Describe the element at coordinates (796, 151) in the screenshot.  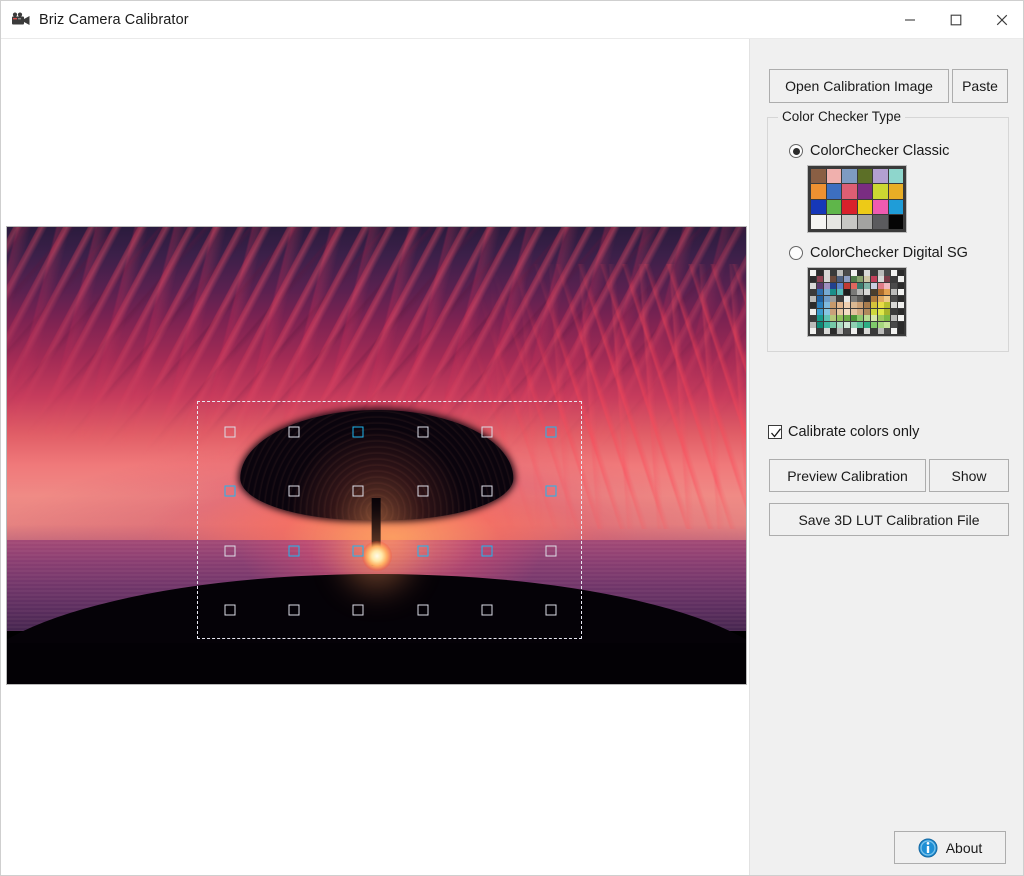
I see `radio-classic-indicator` at that location.